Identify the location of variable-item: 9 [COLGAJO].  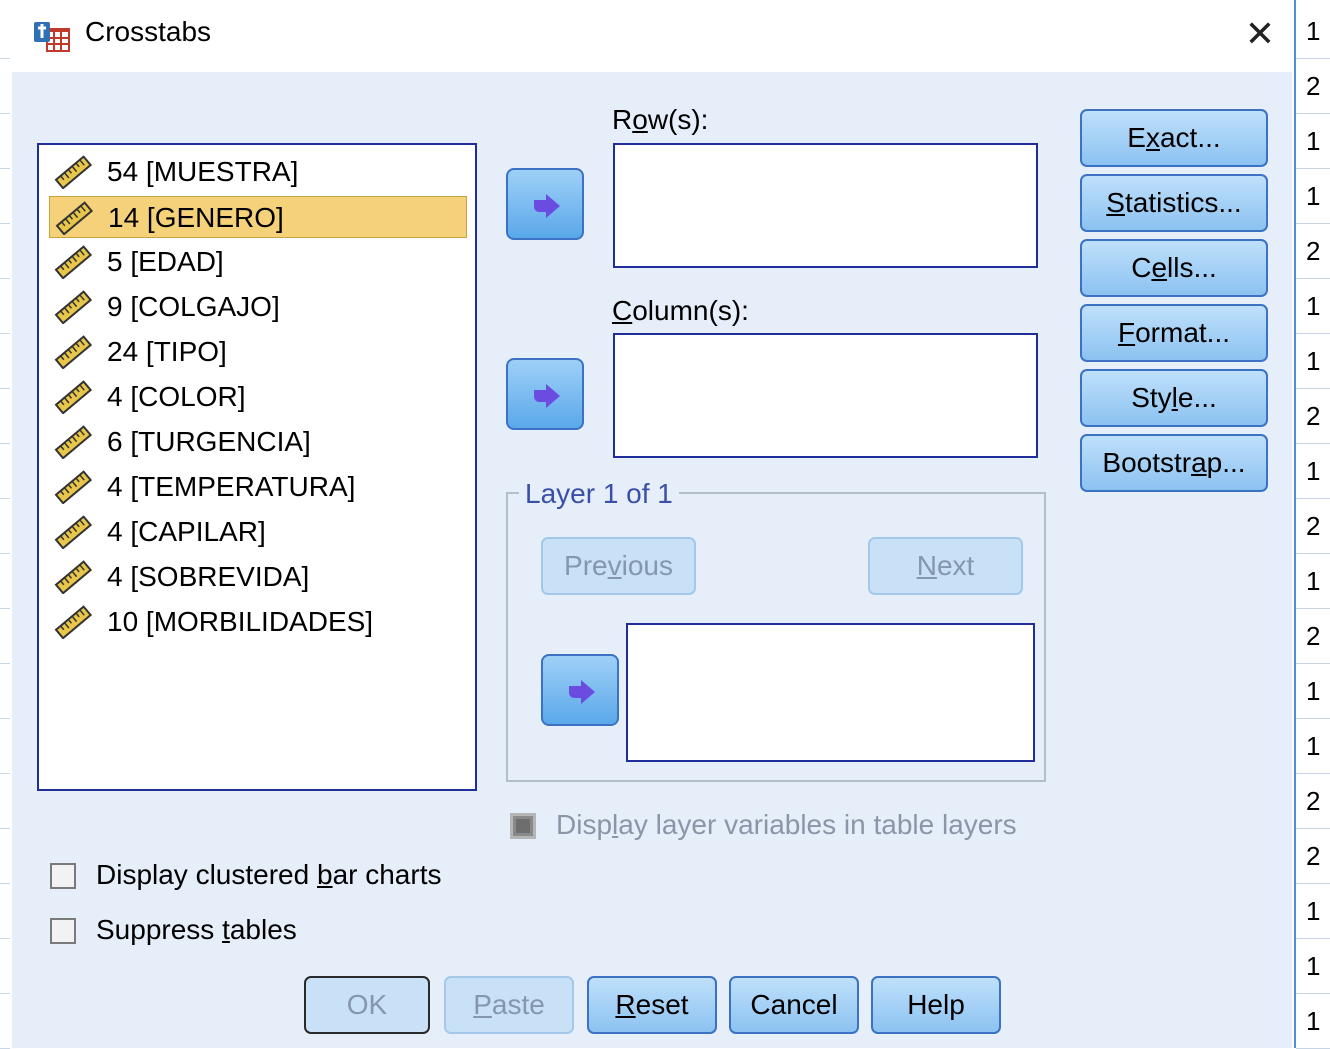
(258, 307).